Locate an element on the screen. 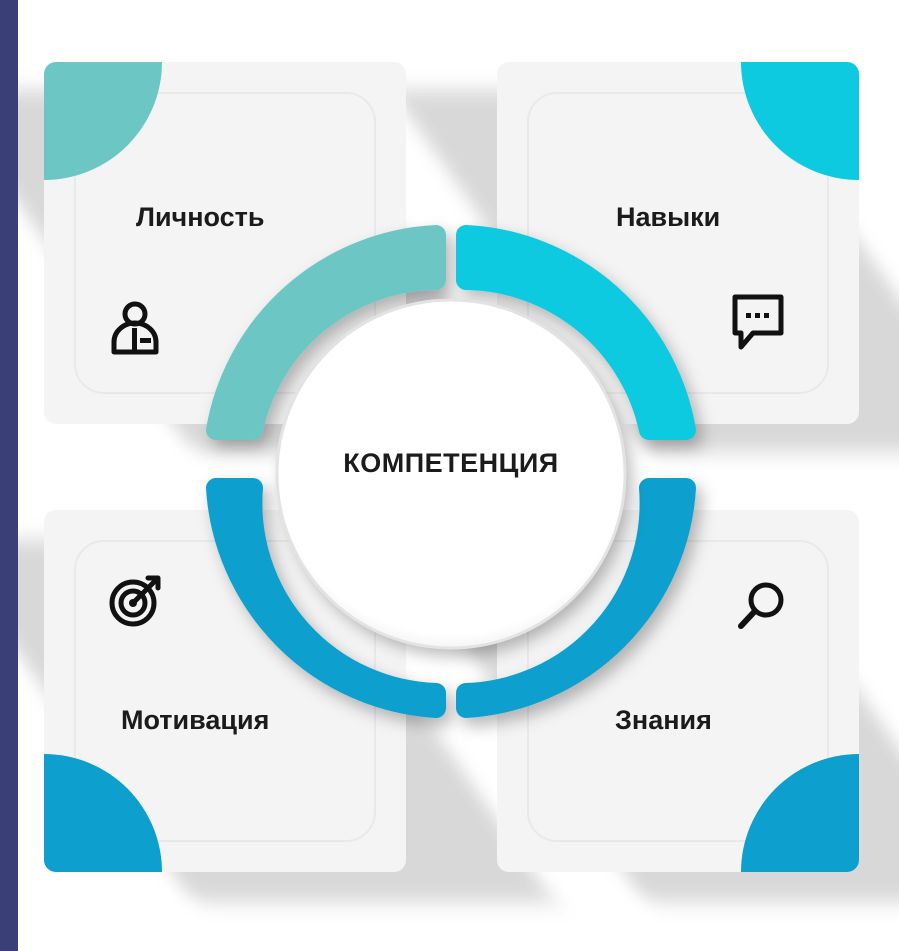  center-label: КОМПЕТЕНЦИЯ is located at coordinates (451, 463).